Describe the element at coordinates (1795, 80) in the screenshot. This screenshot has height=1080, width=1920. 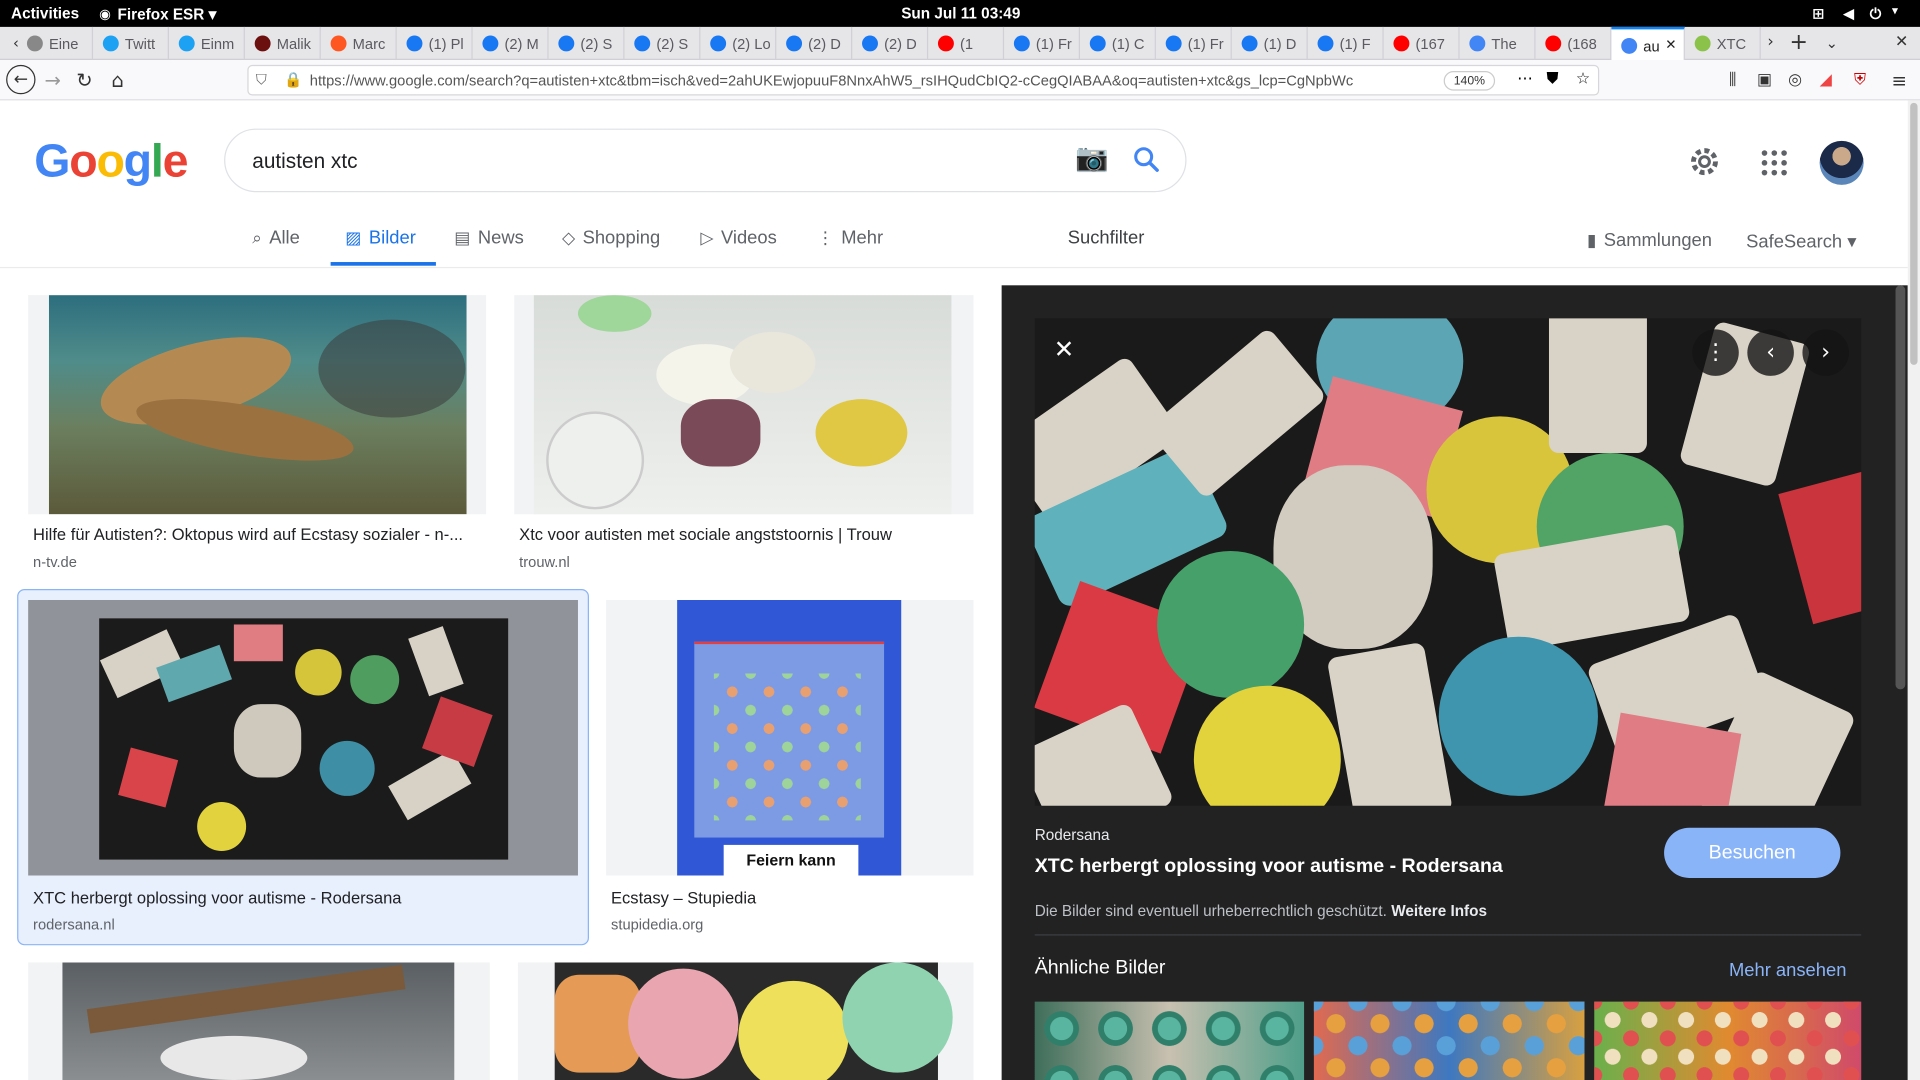
I see `account-icon: ◎` at that location.